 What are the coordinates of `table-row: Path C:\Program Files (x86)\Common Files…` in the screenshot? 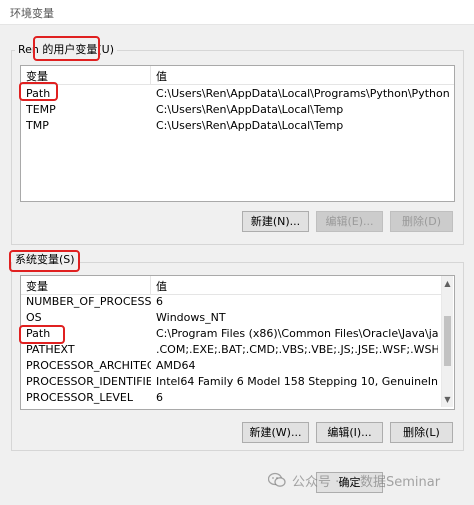 It's located at (231, 334).